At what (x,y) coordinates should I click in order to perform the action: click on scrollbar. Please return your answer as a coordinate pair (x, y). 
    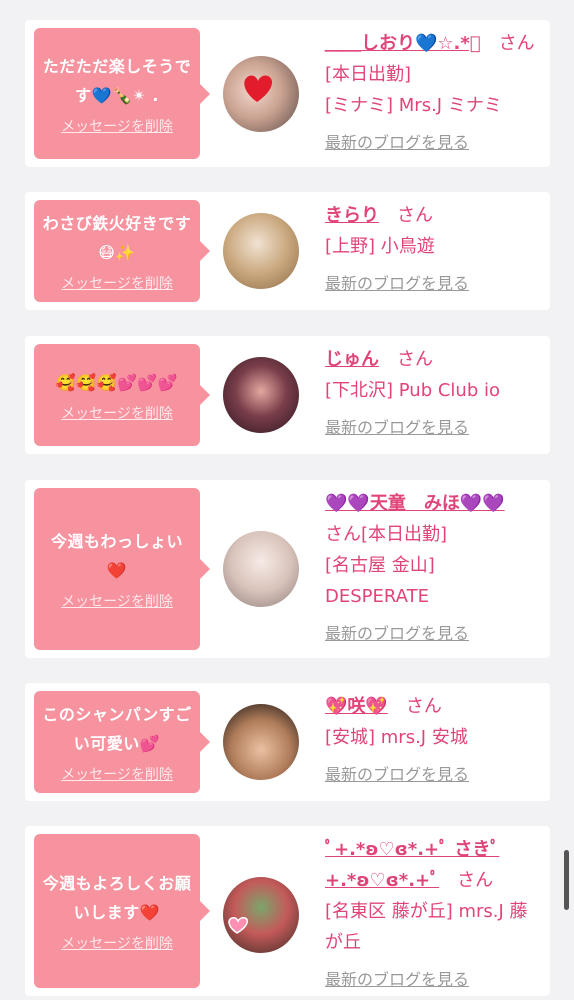
    Looking at the image, I should click on (566, 880).